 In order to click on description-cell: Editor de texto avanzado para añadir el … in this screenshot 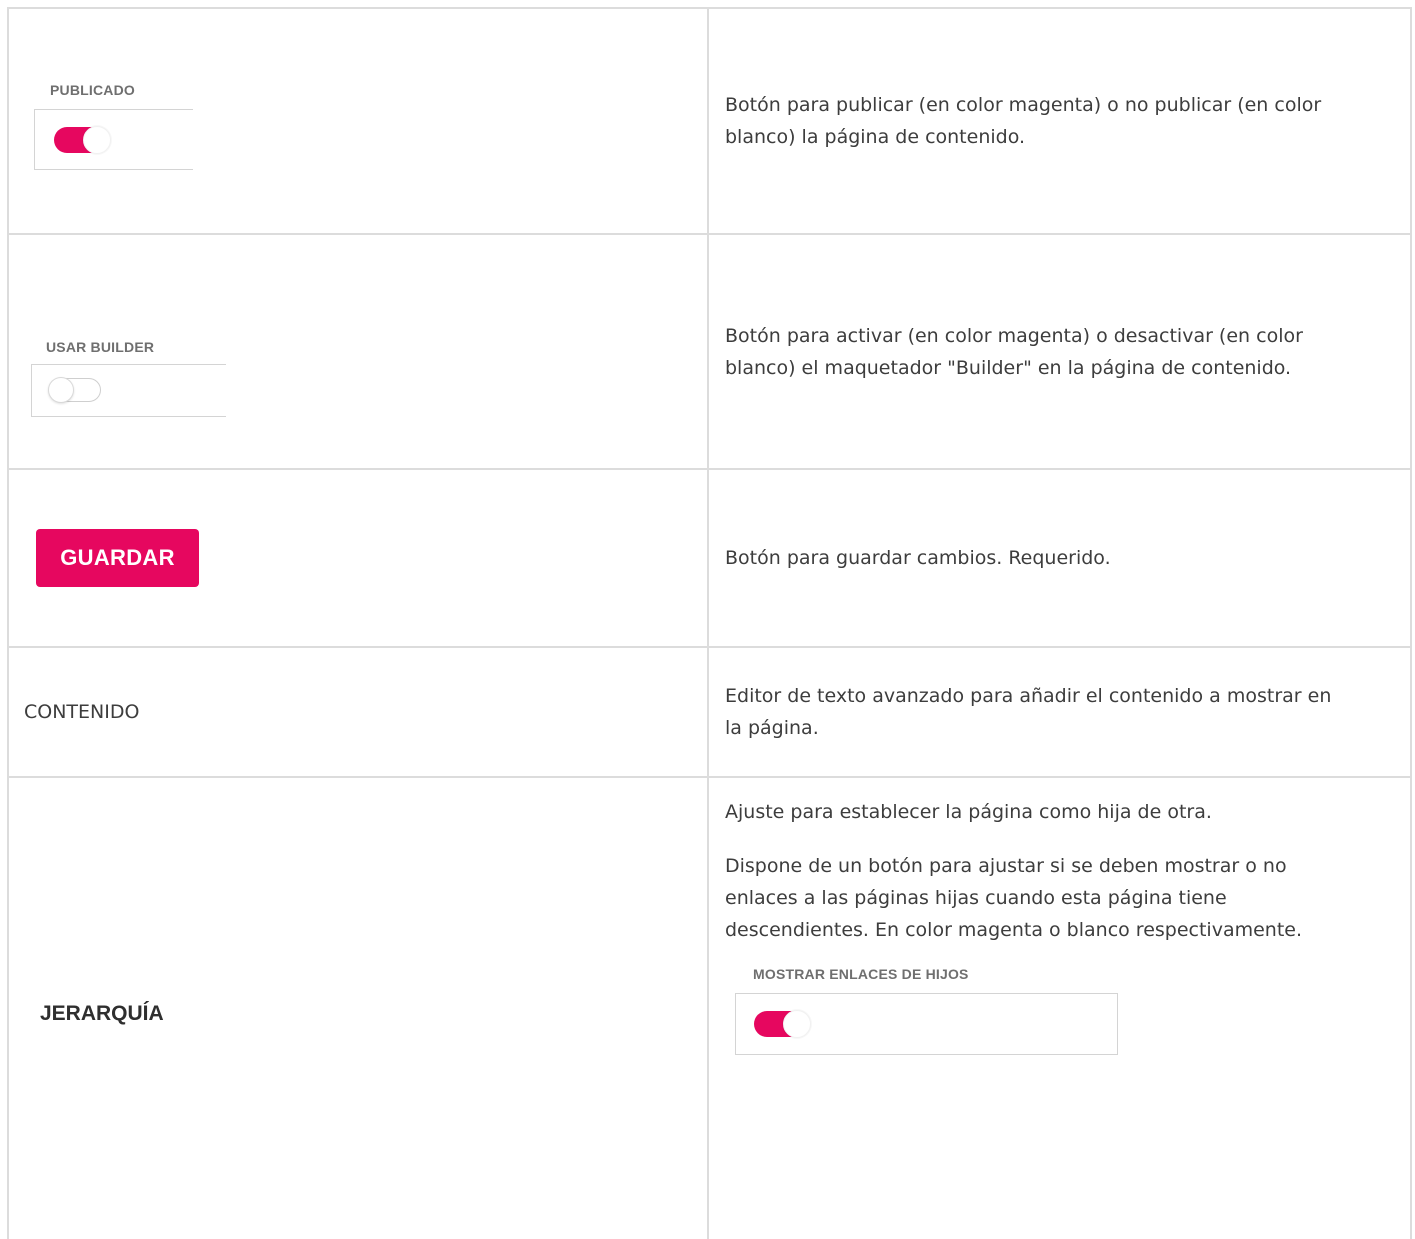, I will do `click(1059, 712)`.